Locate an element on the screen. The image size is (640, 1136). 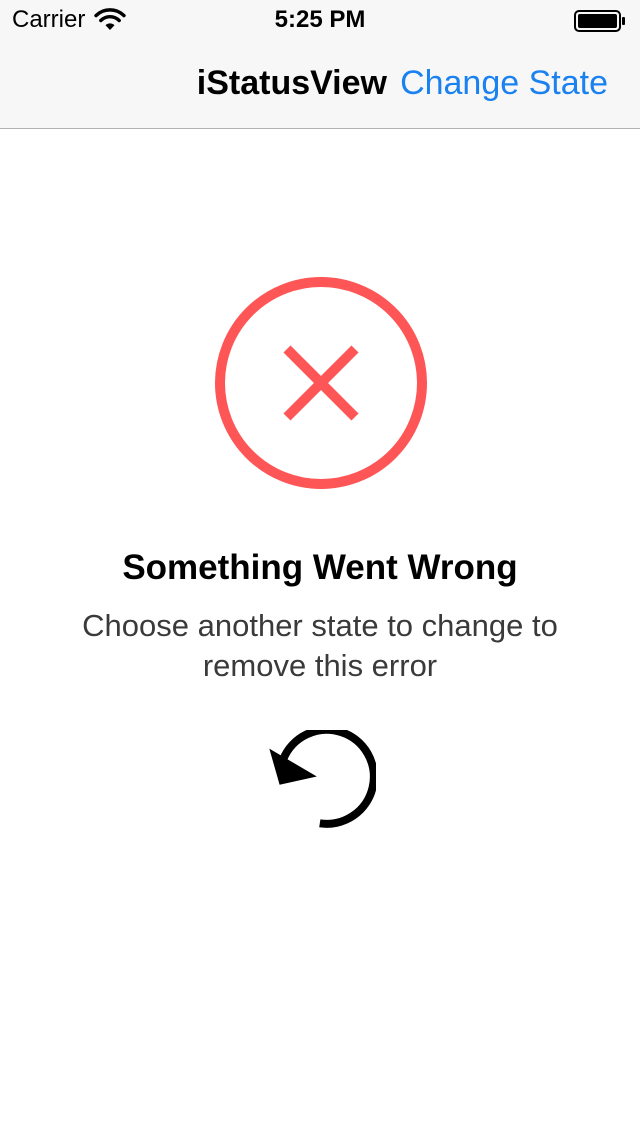
change-state-button: Change State is located at coordinates (504, 83).